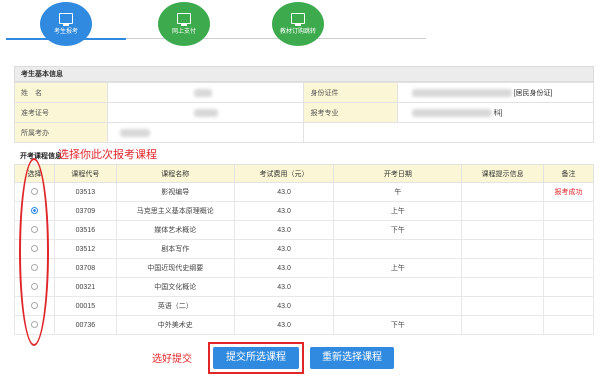 This screenshot has height=377, width=600. I want to click on course-date: 午, so click(398, 192).